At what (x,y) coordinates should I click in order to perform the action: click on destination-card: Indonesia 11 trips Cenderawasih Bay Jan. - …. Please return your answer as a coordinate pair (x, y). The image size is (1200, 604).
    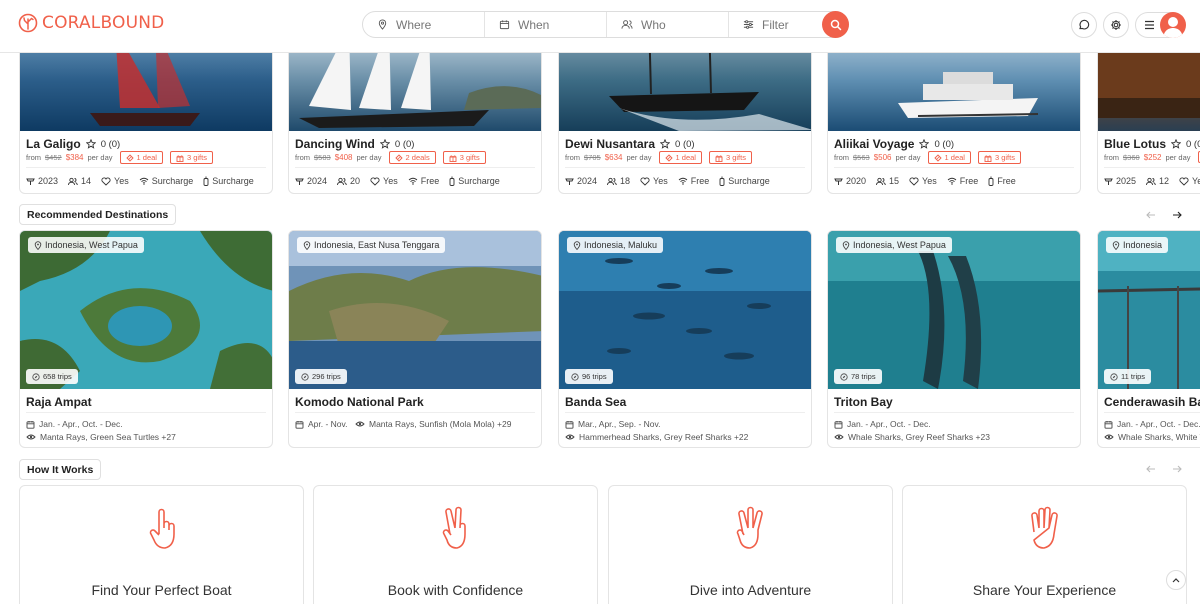
    Looking at the image, I should click on (1148, 339).